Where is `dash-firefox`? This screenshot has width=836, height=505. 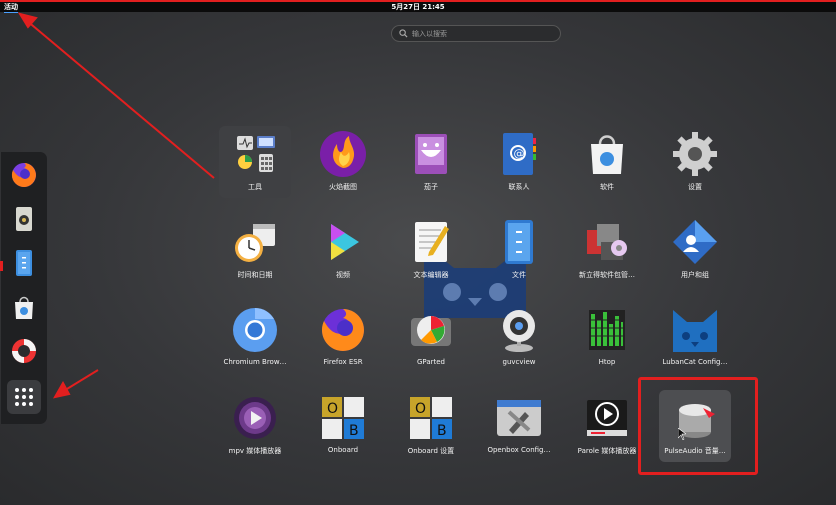 dash-firefox is located at coordinates (24, 175).